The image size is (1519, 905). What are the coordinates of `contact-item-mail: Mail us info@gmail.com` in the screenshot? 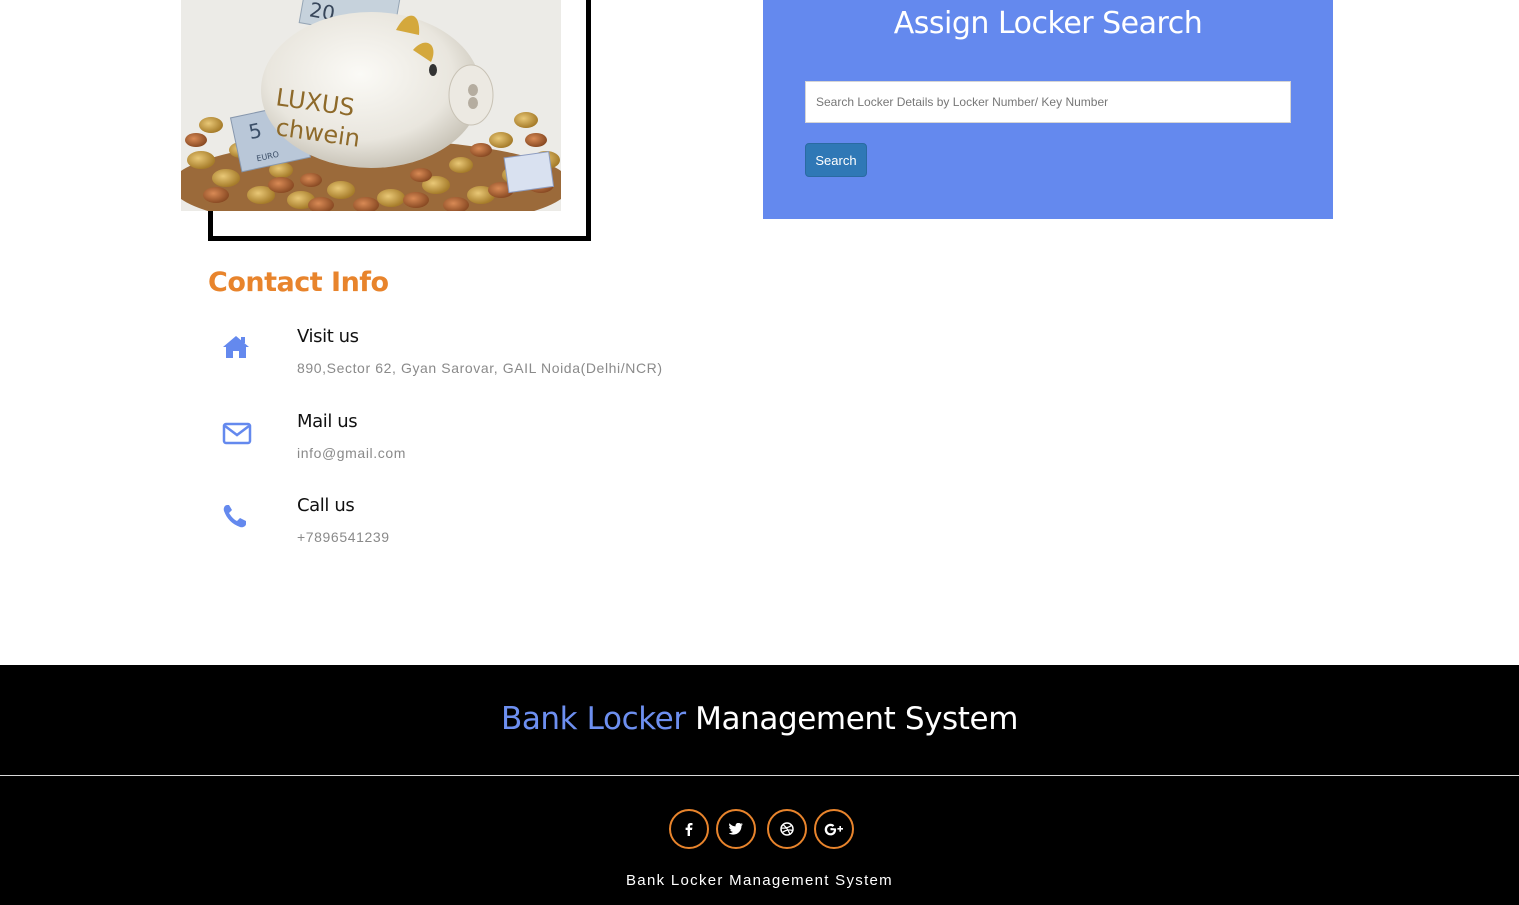 It's located at (458, 446).